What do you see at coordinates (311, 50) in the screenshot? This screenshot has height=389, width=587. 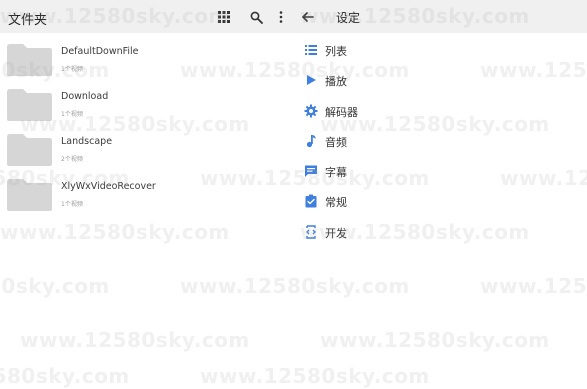 I see `list-icon` at bounding box center [311, 50].